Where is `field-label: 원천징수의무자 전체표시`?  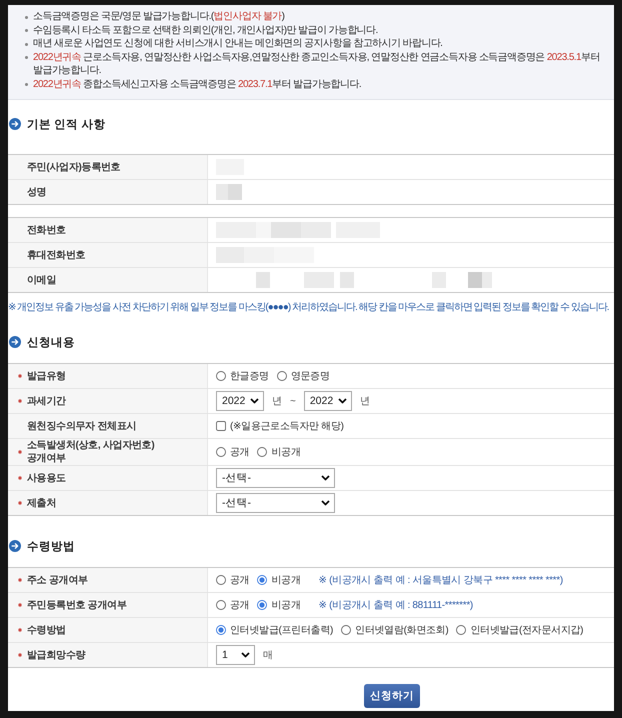 field-label: 원천징수의무자 전체표시 is located at coordinates (81, 426).